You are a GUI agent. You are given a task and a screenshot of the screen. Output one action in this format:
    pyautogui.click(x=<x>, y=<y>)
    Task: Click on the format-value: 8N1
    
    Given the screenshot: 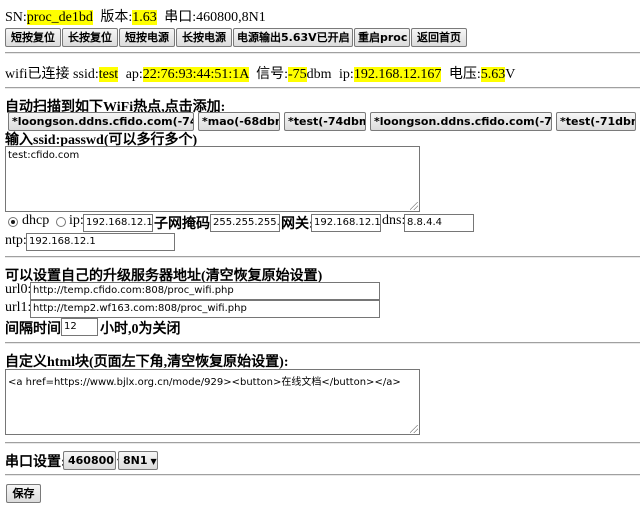 What is the action you would take?
    pyautogui.click(x=135, y=460)
    